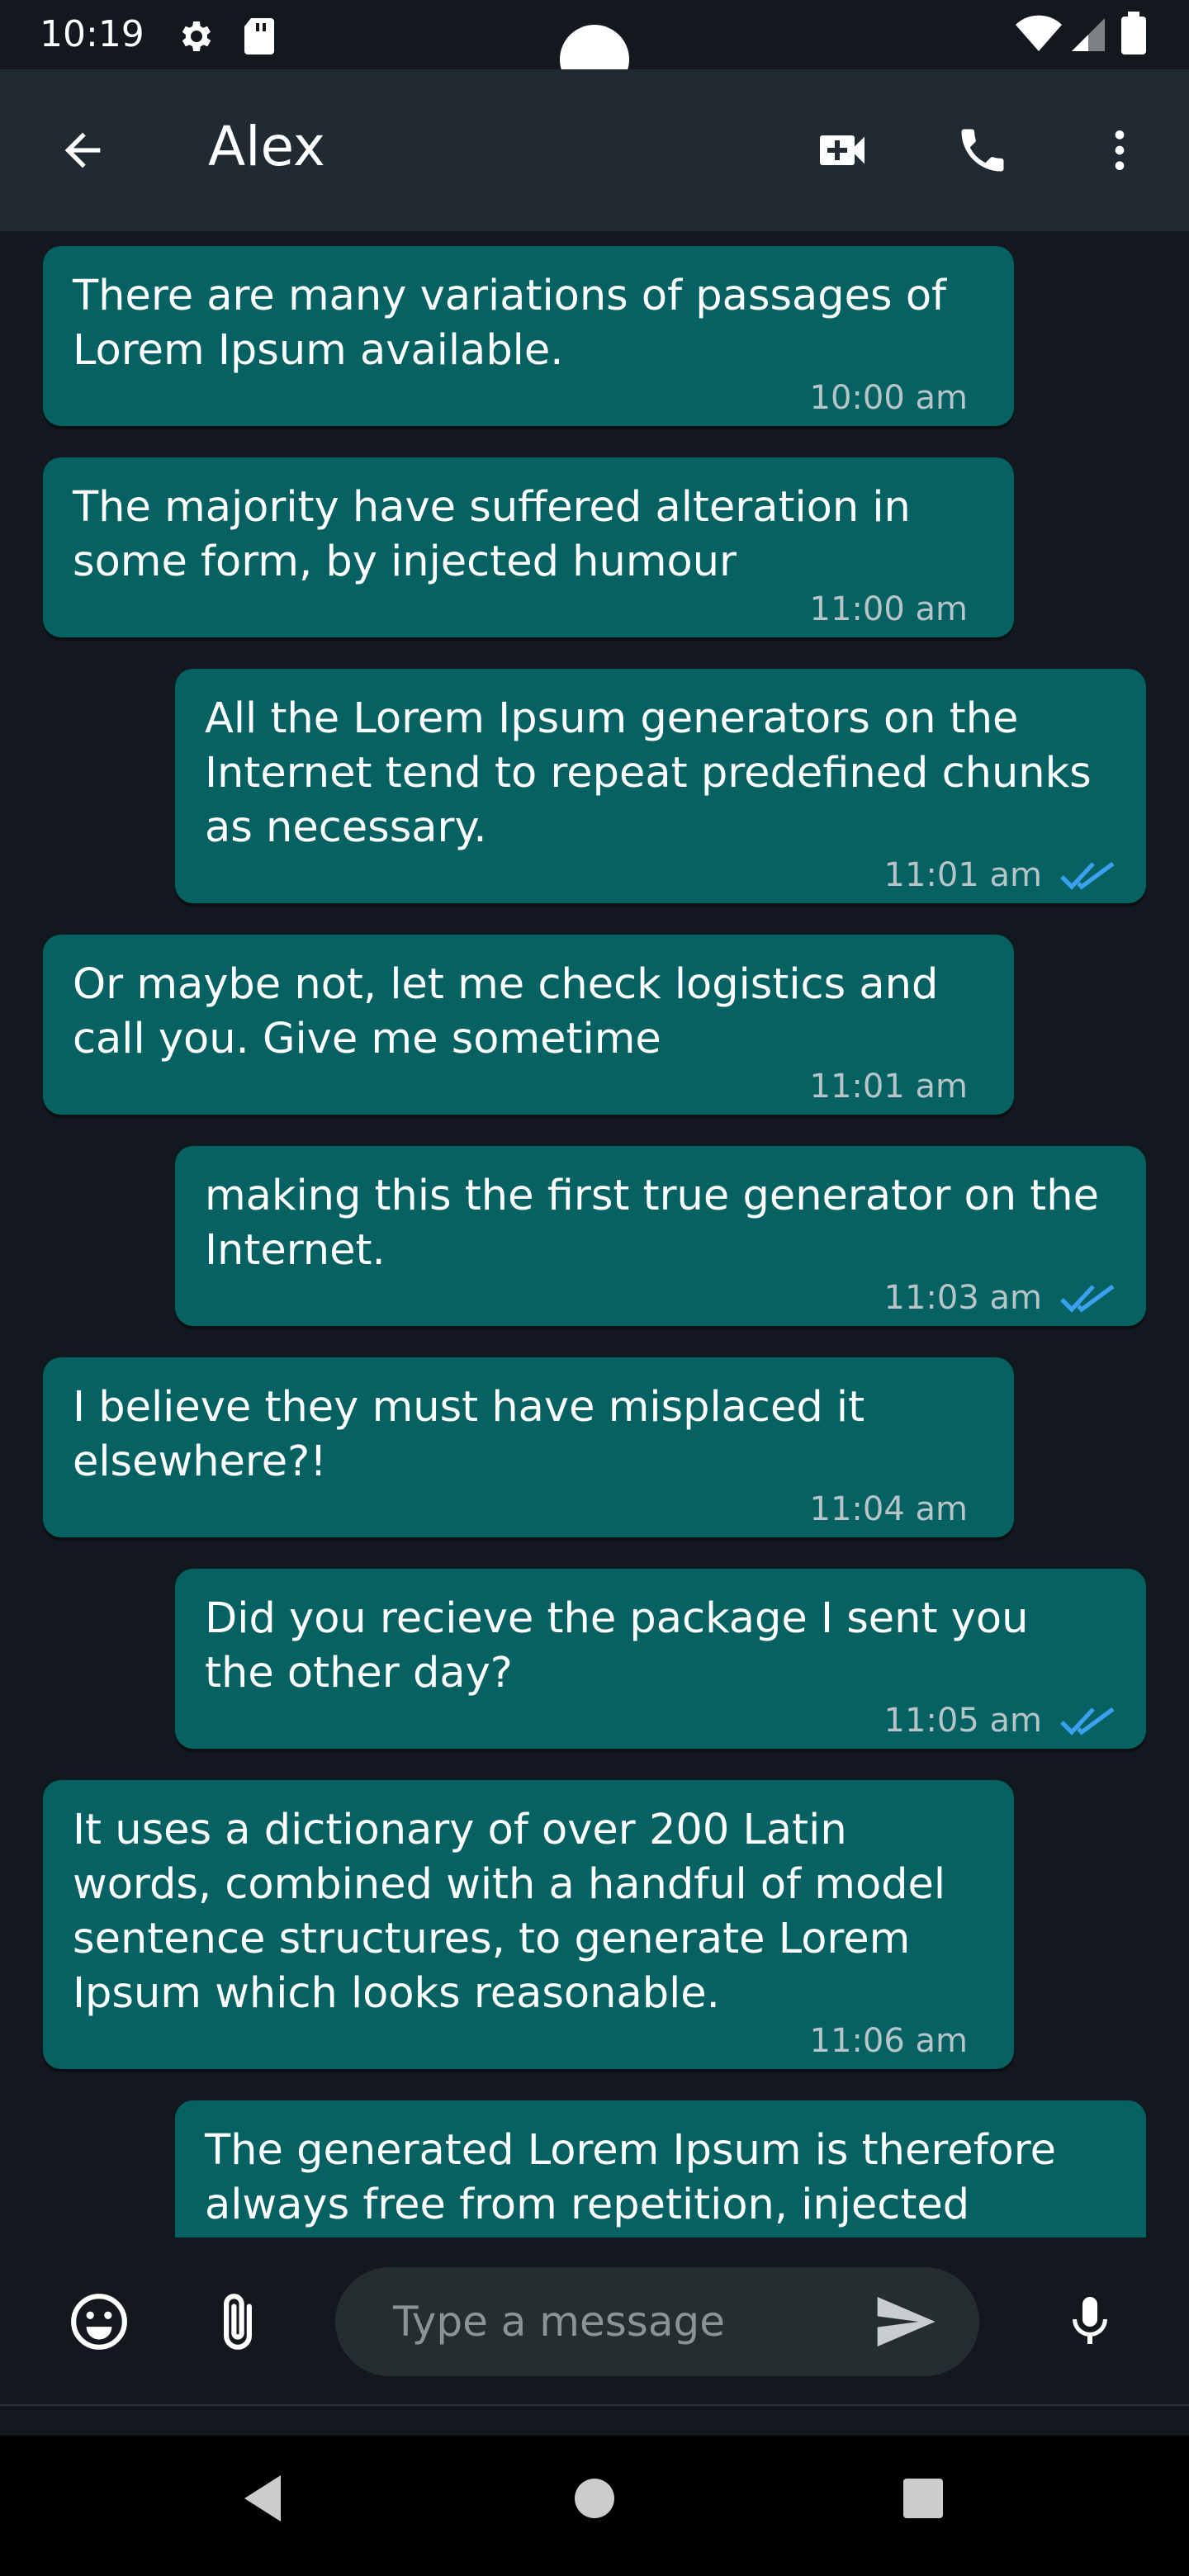 This screenshot has height=2576, width=1189. I want to click on back-button, so click(82, 150).